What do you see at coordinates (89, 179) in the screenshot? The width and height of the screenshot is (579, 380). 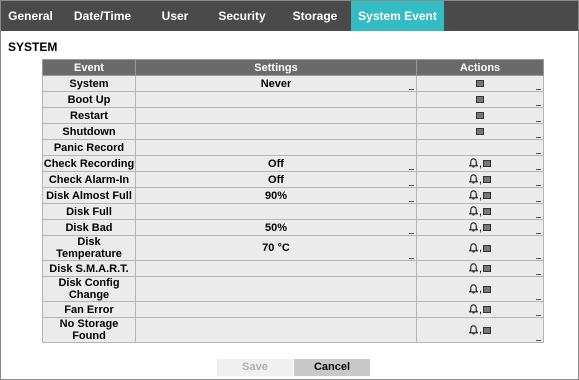 I see `event-name: Check Alarm-In` at bounding box center [89, 179].